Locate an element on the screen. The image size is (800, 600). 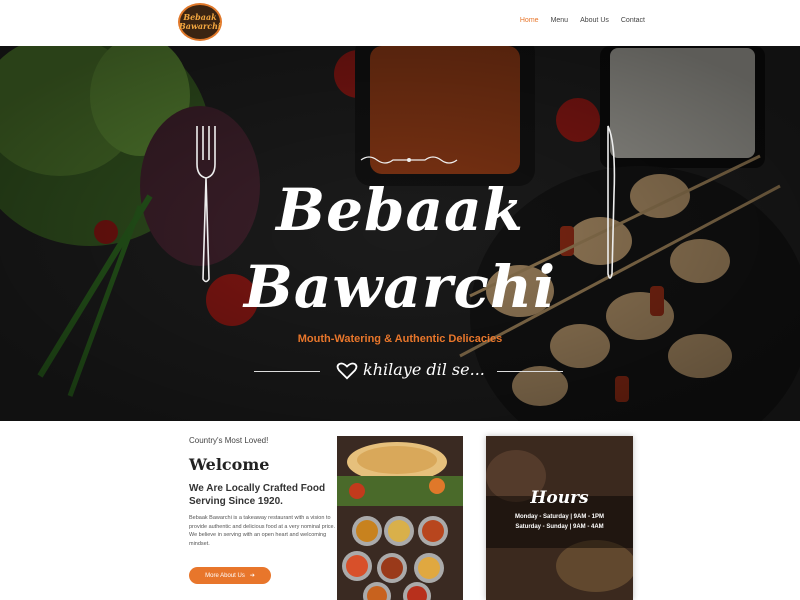
ornament-divider-icon is located at coordinates (409, 160).